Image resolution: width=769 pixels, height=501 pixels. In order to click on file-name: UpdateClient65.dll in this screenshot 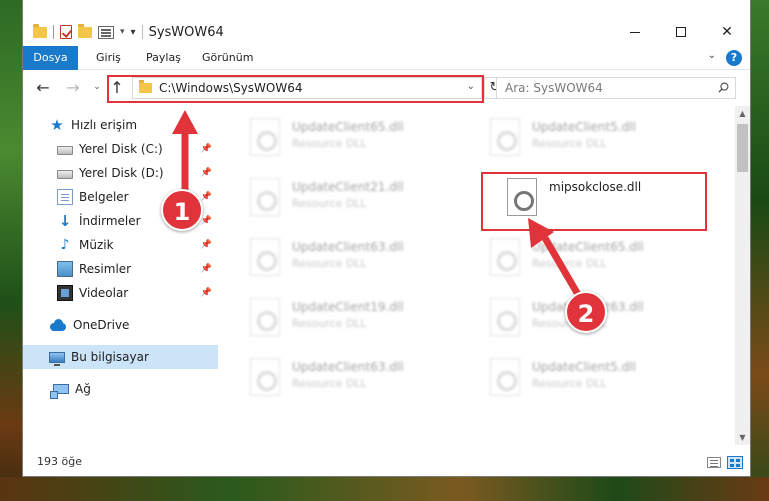, I will do `click(588, 247)`.